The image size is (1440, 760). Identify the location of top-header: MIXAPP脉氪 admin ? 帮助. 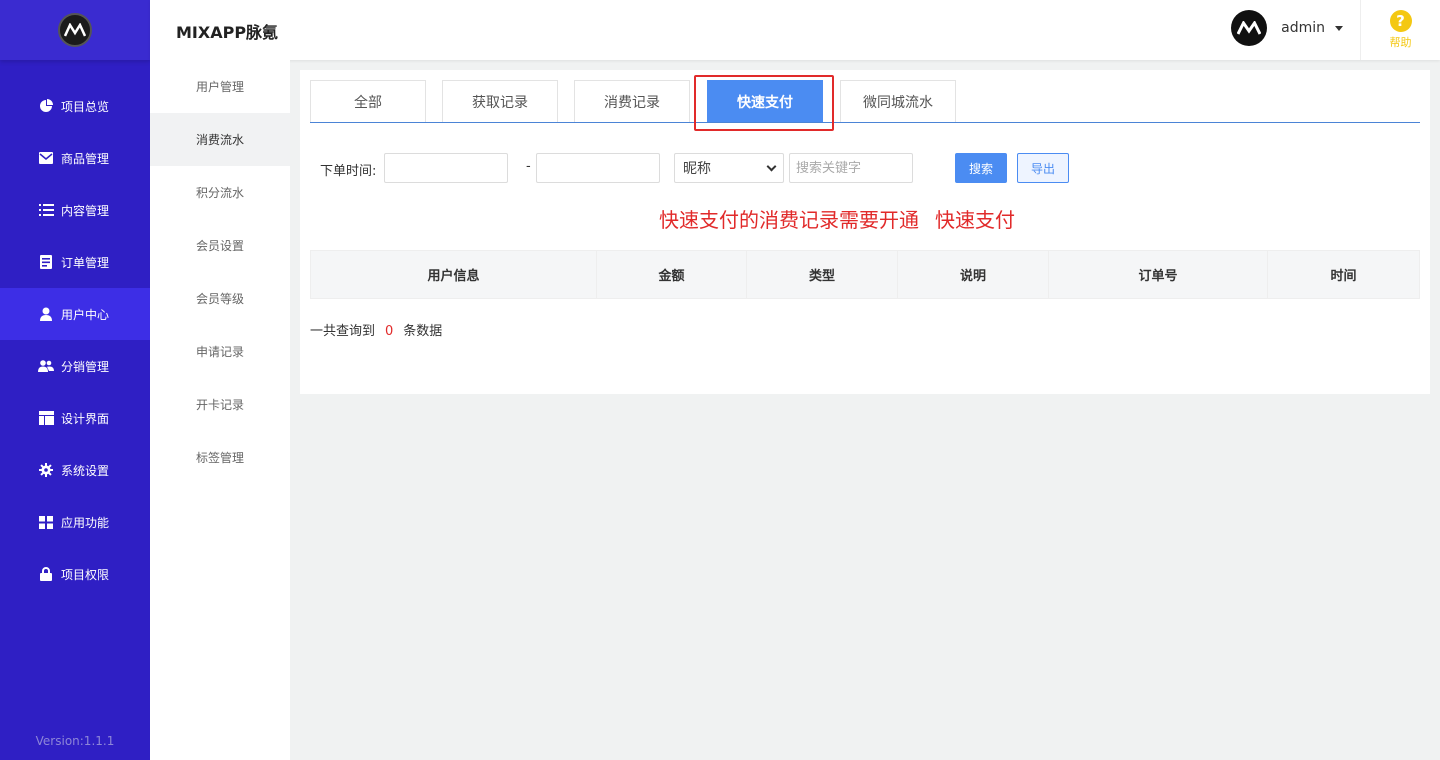
(795, 30).